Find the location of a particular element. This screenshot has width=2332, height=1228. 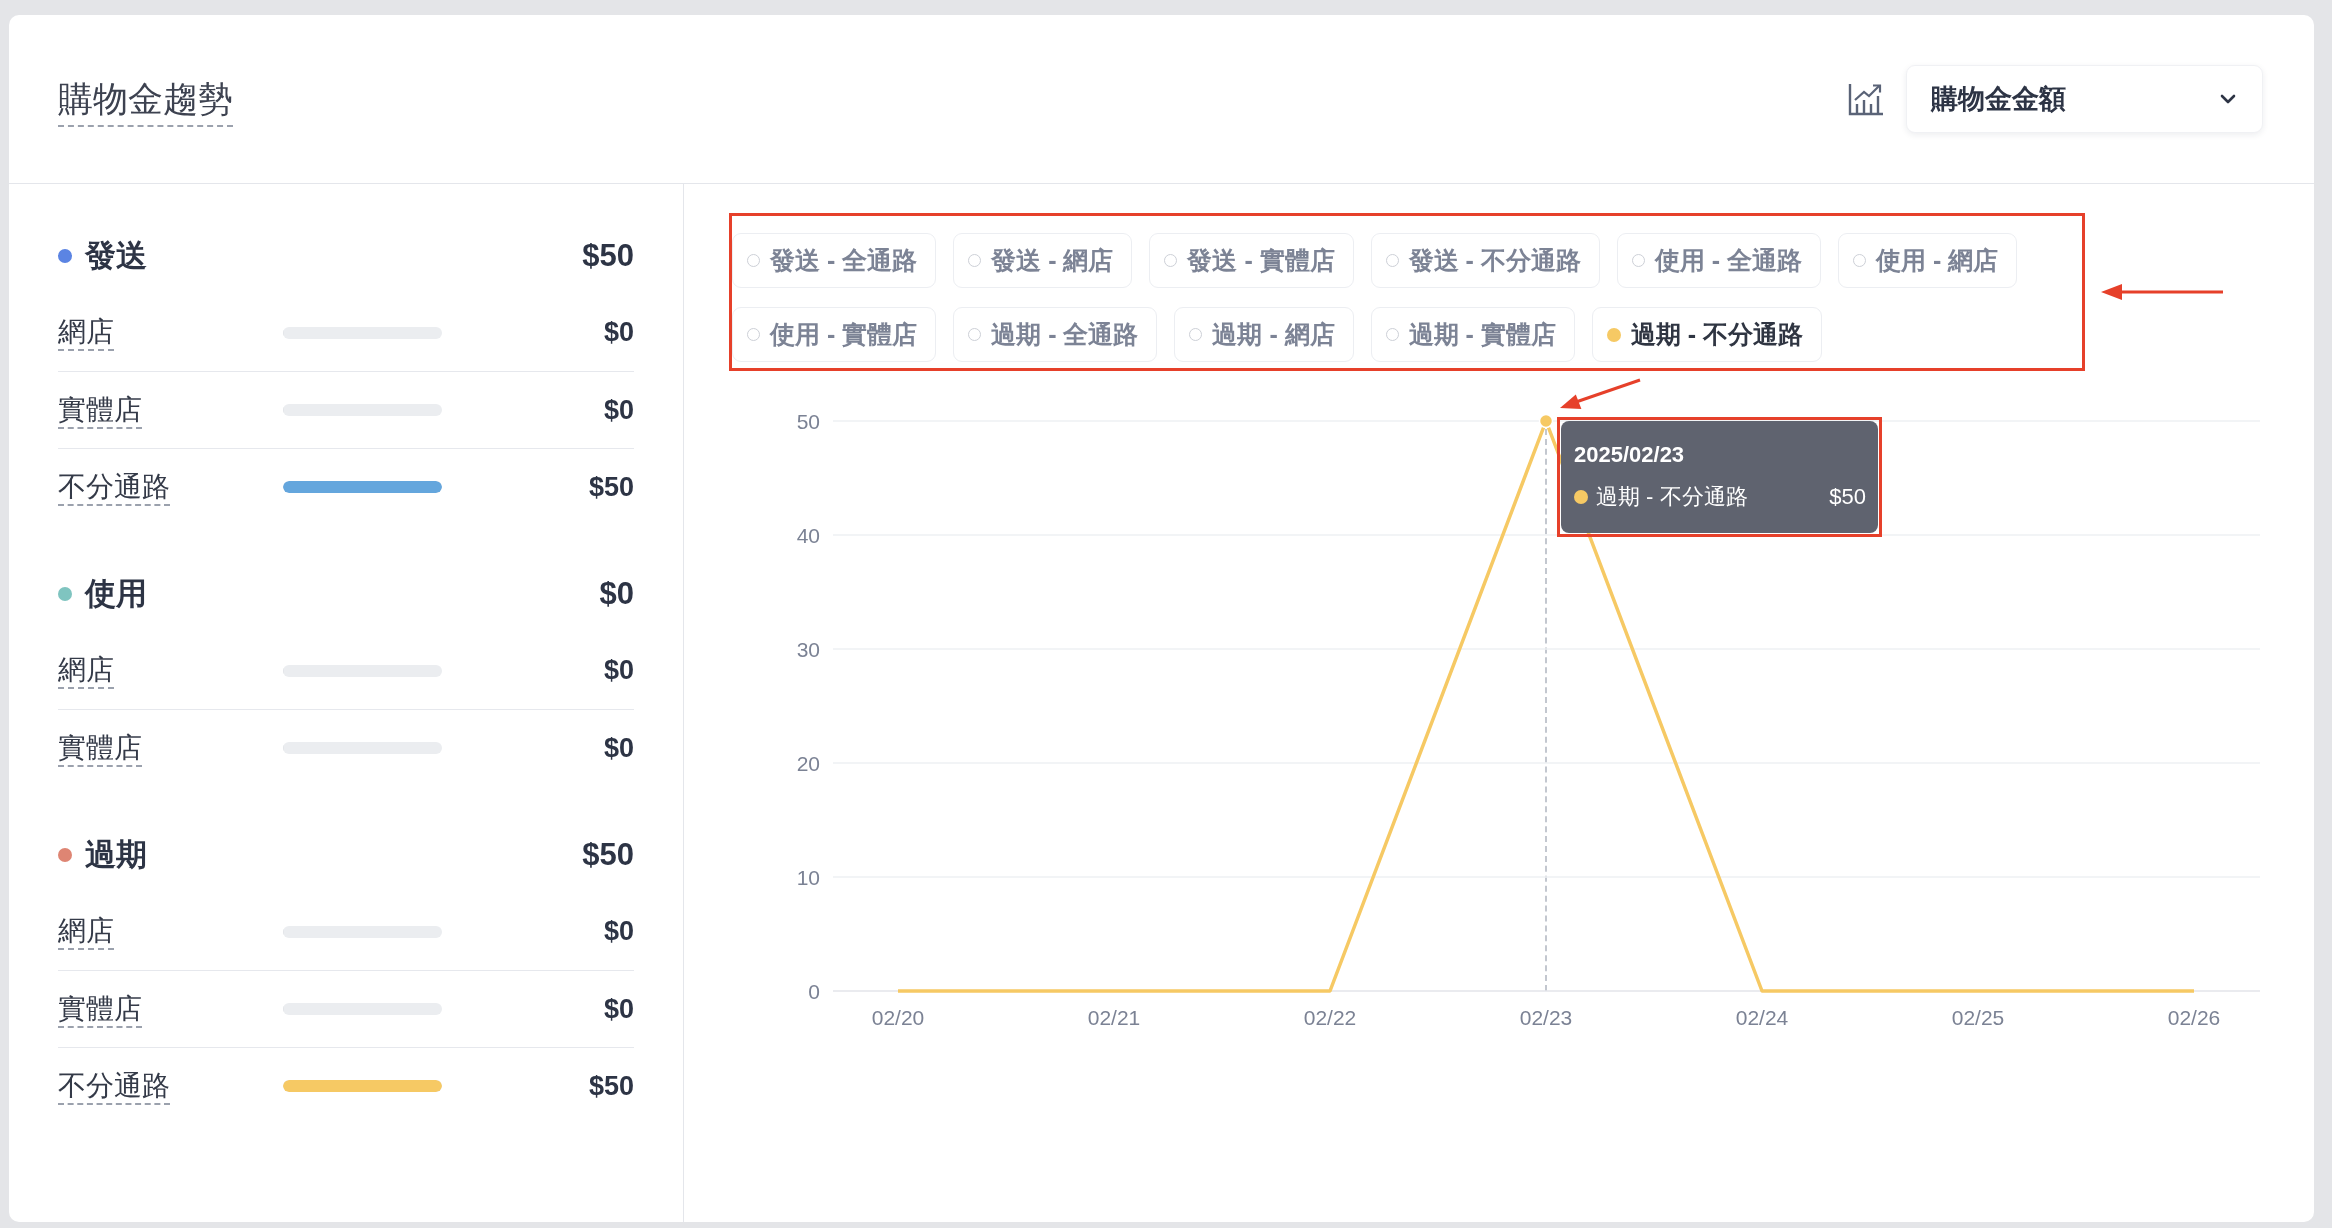

legend-item: 過期 - 全通路 is located at coordinates (1055, 334).